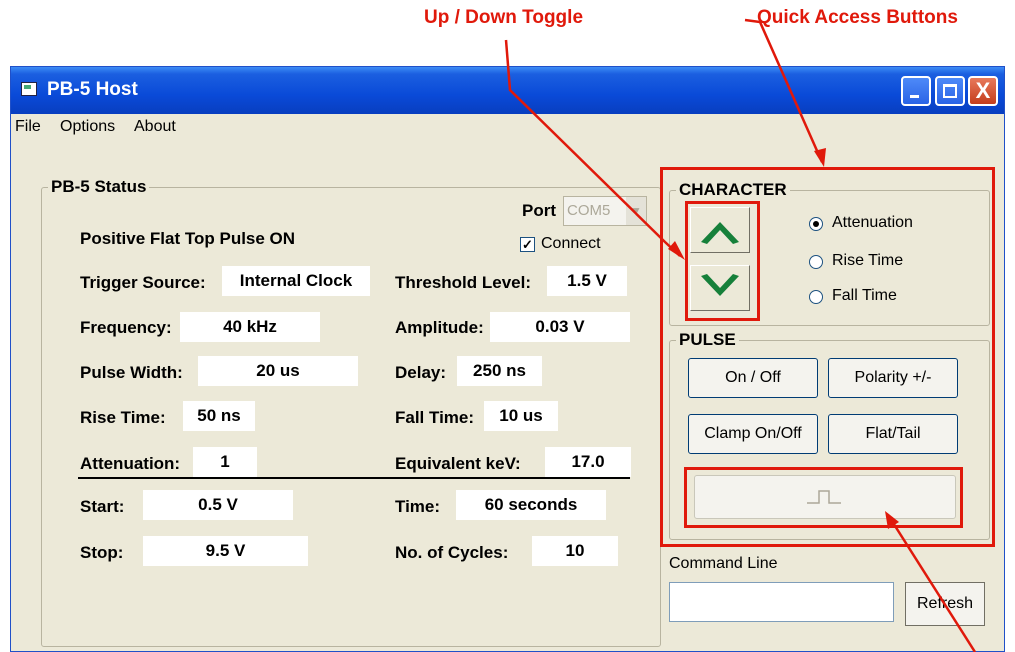  I want to click on connect-label: Connect, so click(571, 243).